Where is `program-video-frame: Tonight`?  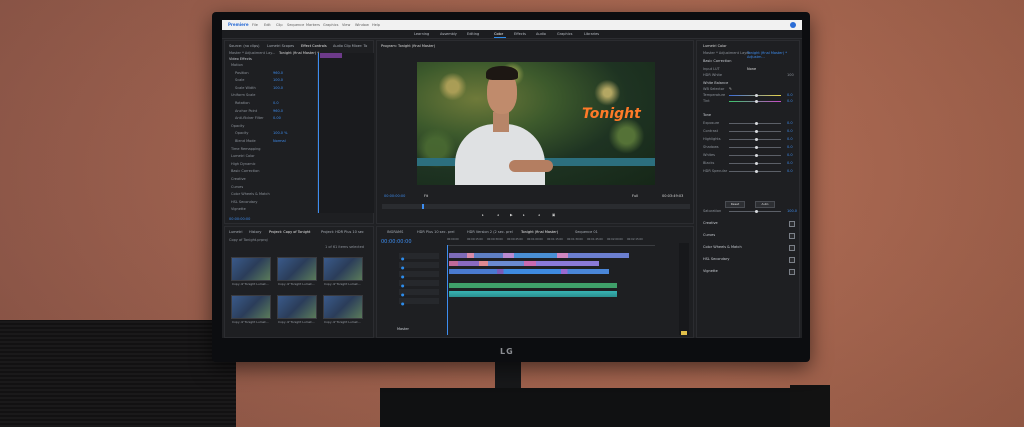 program-video-frame: Tonight is located at coordinates (536, 123).